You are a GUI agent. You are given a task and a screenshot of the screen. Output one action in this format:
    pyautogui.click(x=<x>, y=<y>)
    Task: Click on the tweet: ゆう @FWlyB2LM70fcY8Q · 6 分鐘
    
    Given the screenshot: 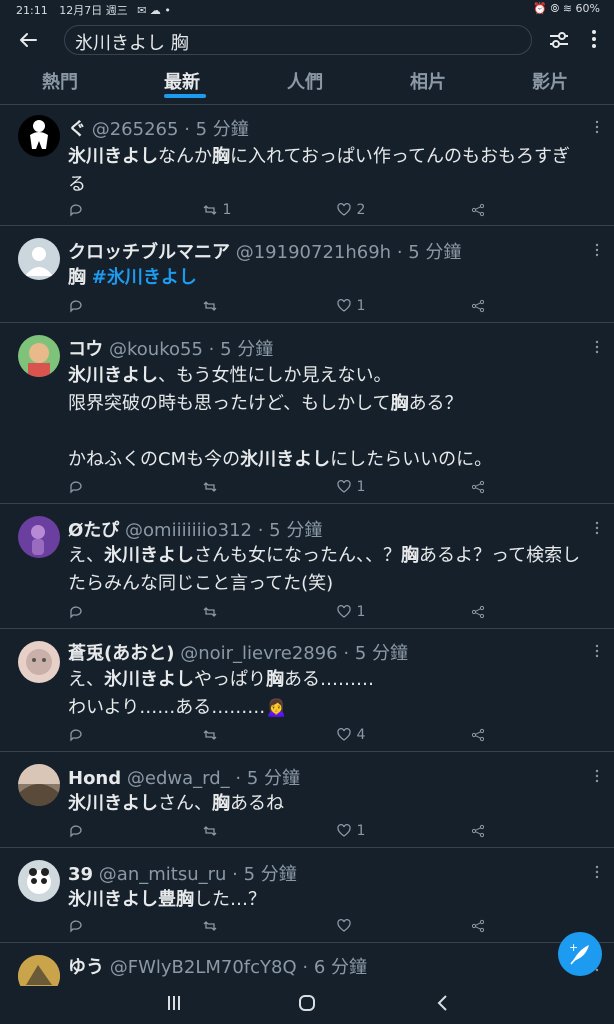 What is the action you would take?
    pyautogui.click(x=307, y=965)
    